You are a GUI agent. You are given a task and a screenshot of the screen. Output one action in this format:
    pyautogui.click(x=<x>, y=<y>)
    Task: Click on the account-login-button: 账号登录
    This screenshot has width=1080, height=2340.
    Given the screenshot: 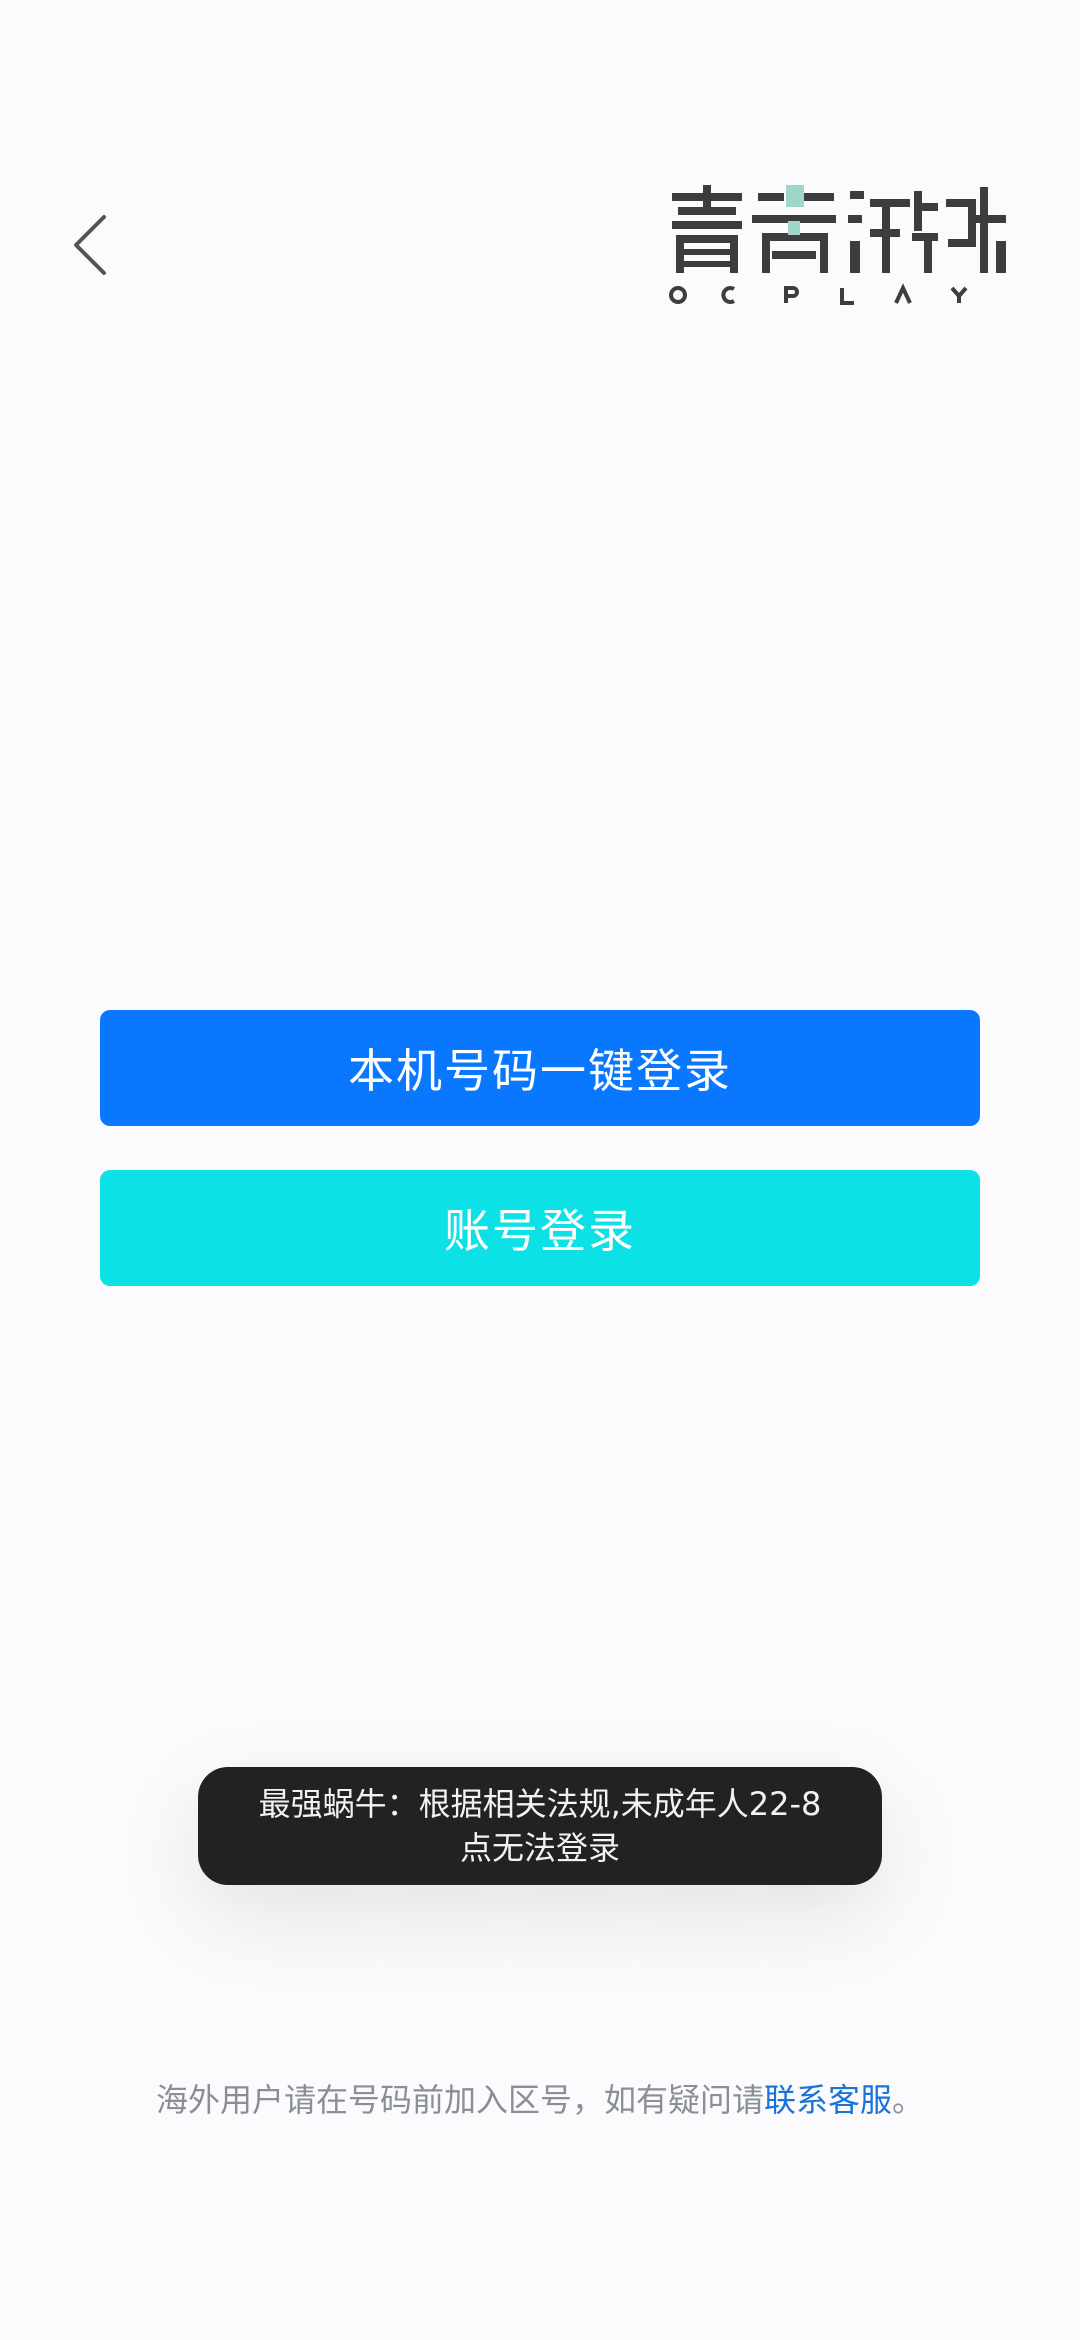 What is the action you would take?
    pyautogui.click(x=540, y=1228)
    